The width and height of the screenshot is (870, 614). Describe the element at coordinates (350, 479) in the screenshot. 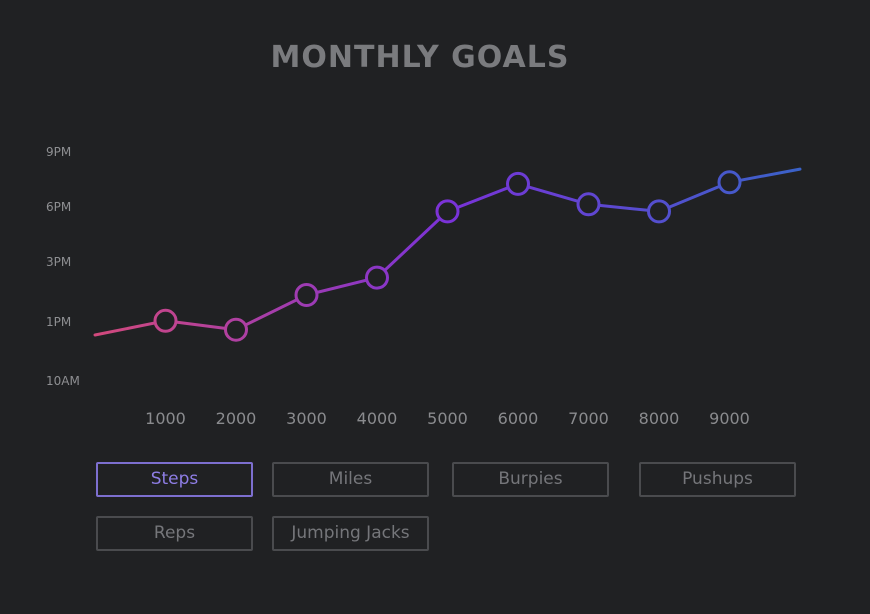

I see `tab-miles: Miles` at that location.